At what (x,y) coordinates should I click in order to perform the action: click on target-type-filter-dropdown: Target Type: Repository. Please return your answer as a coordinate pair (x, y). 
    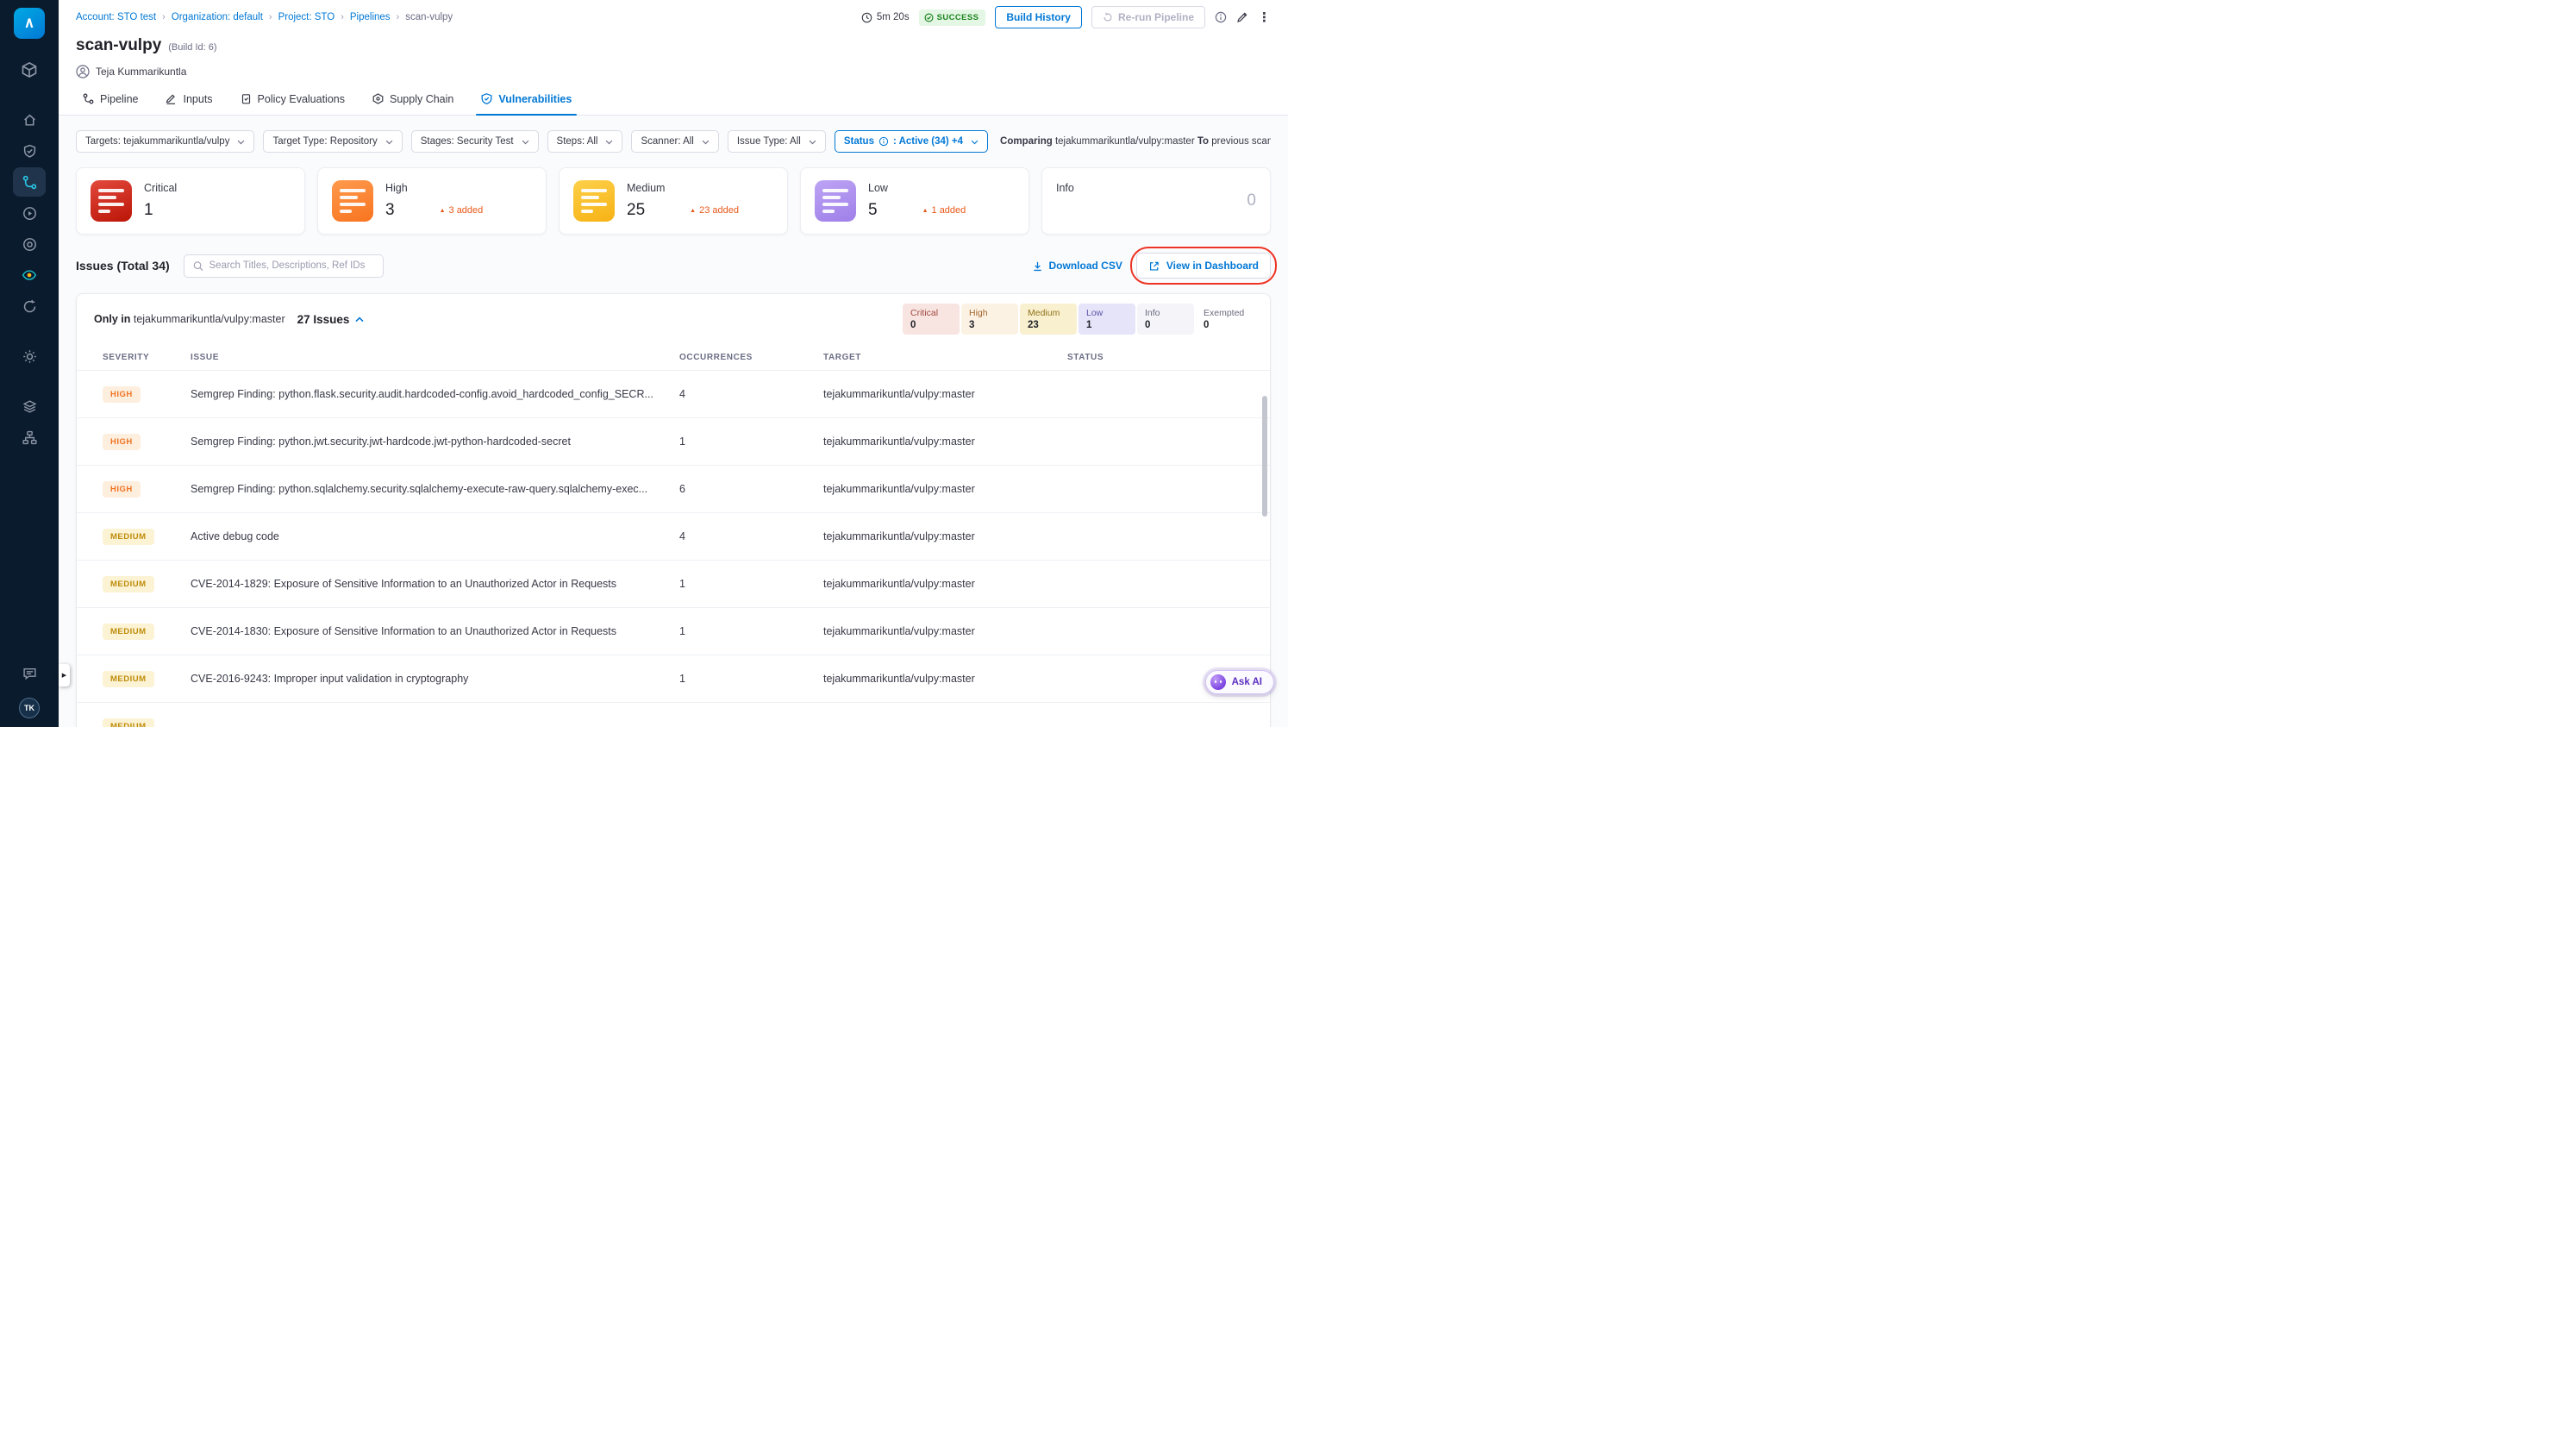
    Looking at the image, I should click on (333, 141).